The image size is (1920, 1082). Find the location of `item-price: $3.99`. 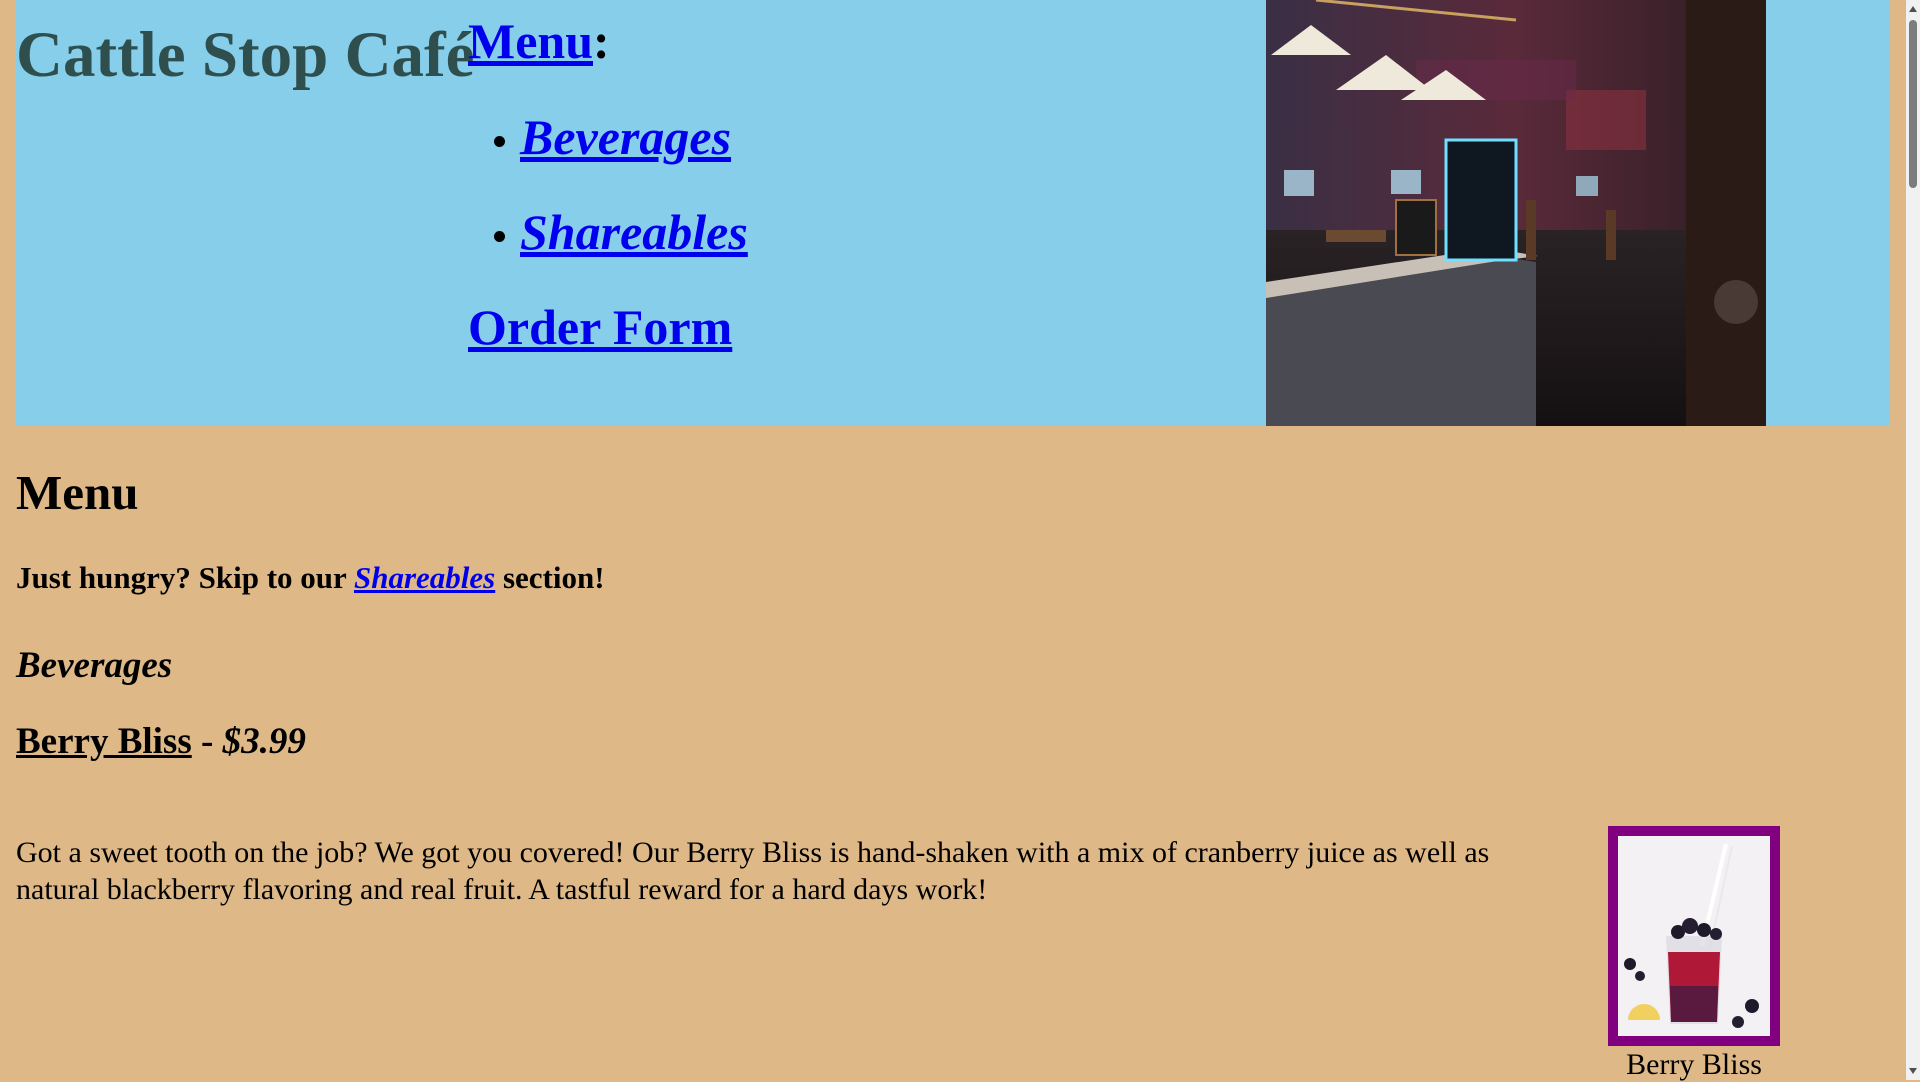

item-price: $3.99 is located at coordinates (264, 741).